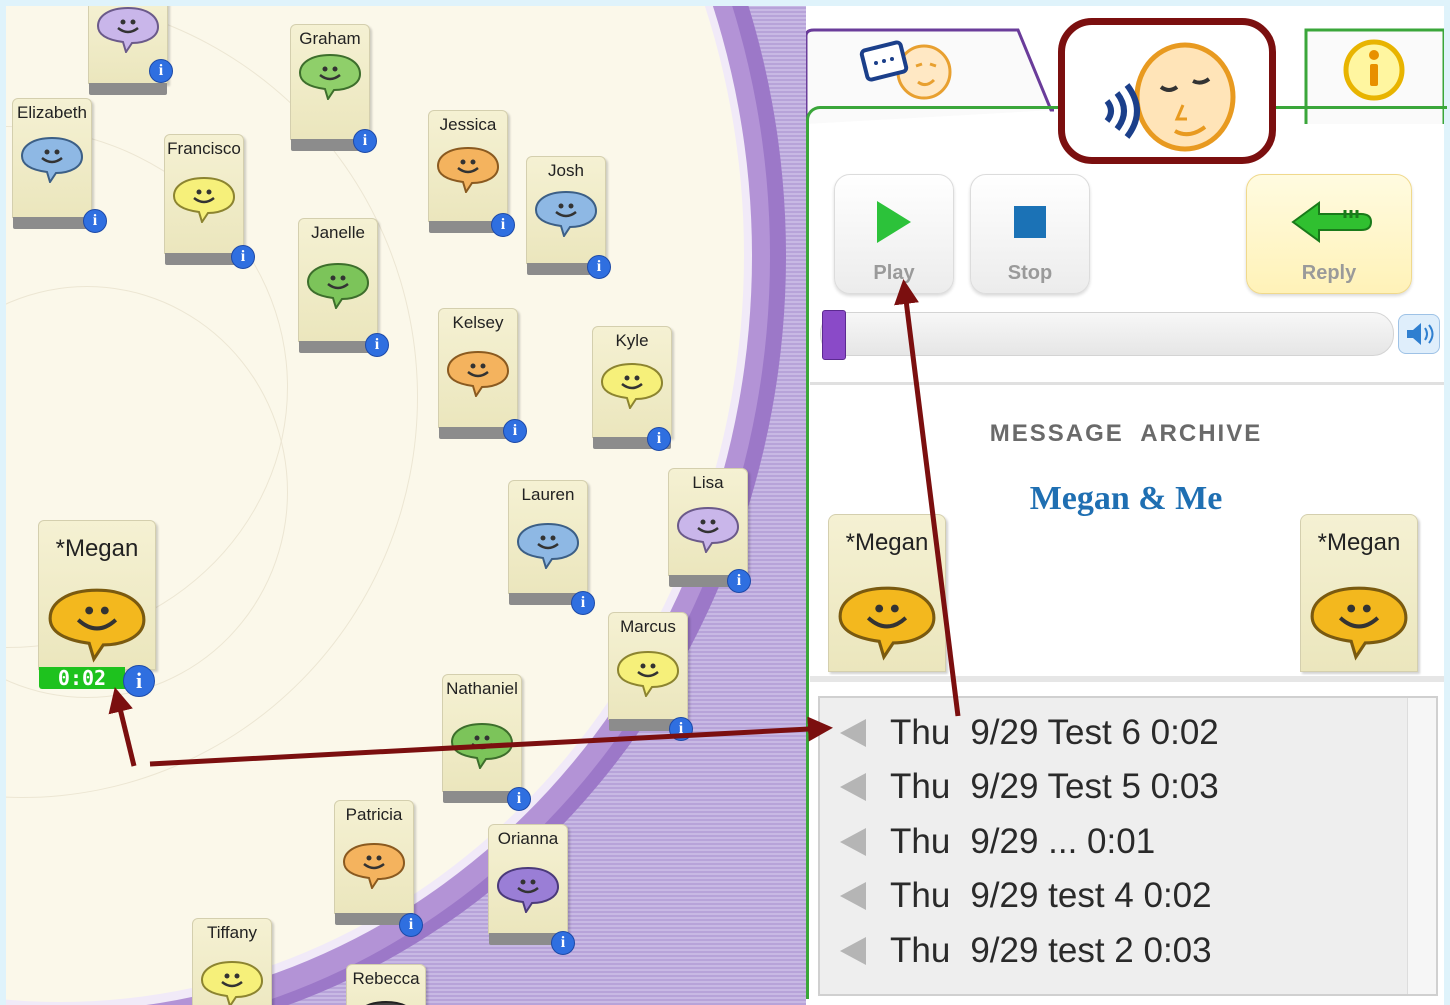 The width and height of the screenshot is (1450, 1005). What do you see at coordinates (97, 548) in the screenshot?
I see `contact-name: *Megan` at bounding box center [97, 548].